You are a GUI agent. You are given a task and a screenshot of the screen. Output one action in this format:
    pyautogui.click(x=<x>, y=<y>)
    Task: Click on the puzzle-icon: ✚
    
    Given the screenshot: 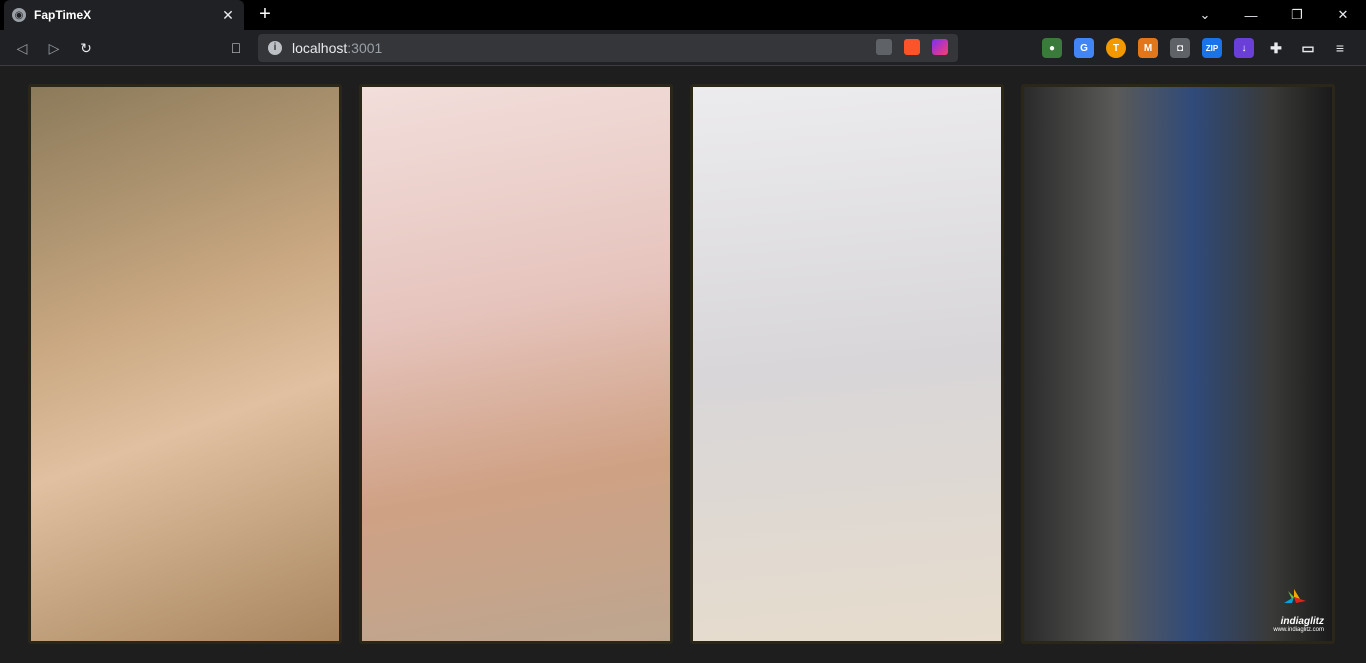 What is the action you would take?
    pyautogui.click(x=1276, y=48)
    